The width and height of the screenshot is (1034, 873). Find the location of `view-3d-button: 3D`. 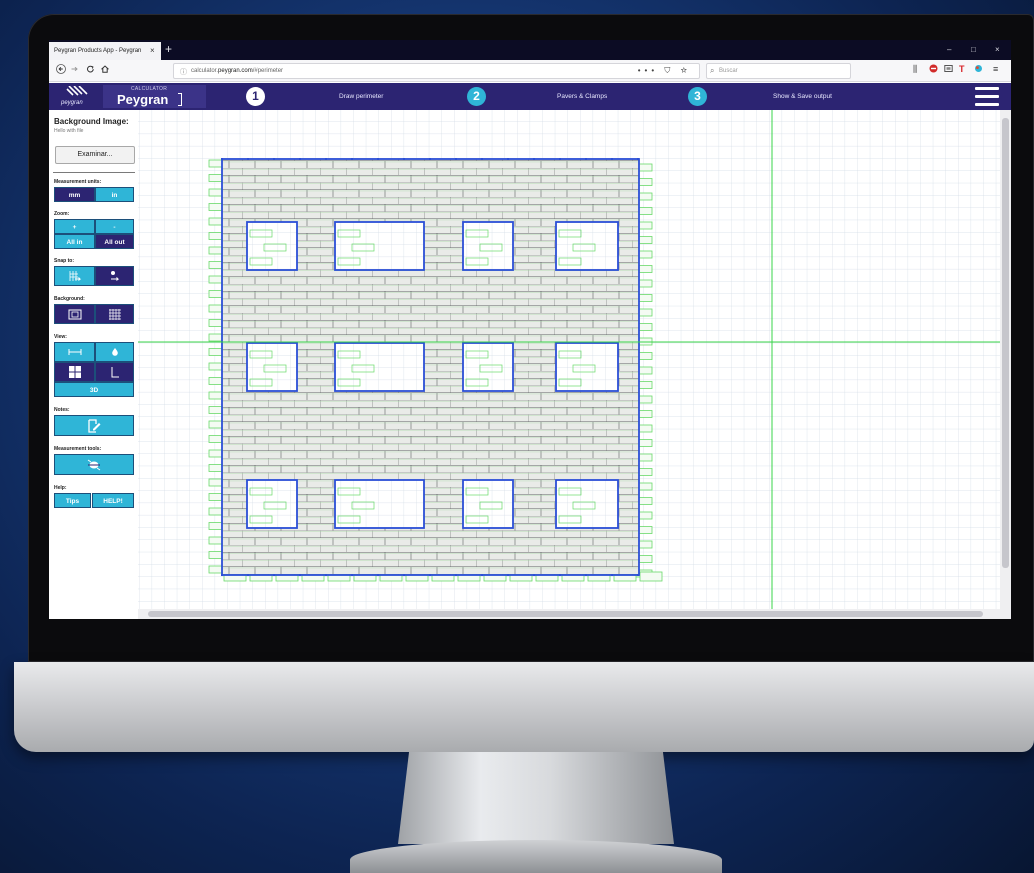

view-3d-button: 3D is located at coordinates (94, 389).